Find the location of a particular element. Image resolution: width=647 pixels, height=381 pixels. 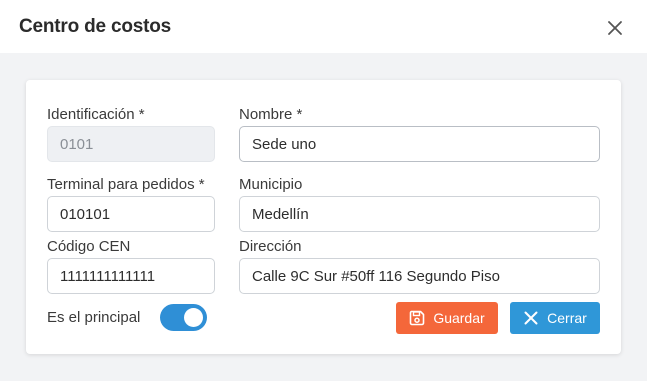

direccion-field is located at coordinates (419, 276).